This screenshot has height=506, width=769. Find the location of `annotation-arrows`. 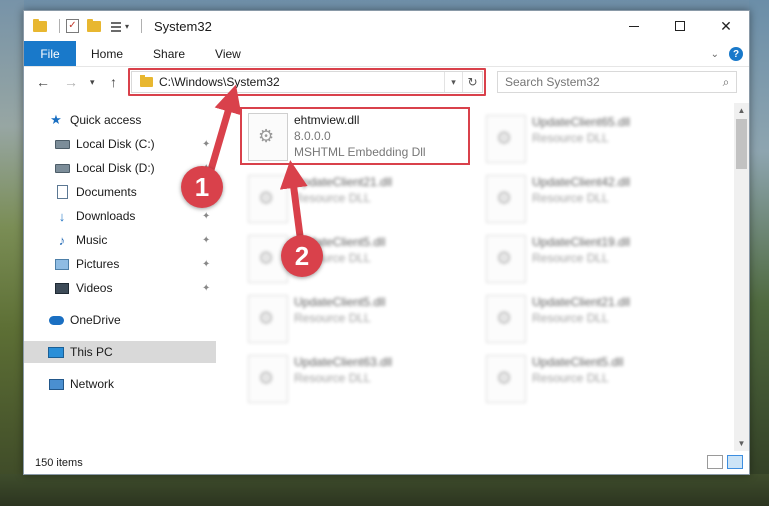

annotation-arrows is located at coordinates (256, 160).